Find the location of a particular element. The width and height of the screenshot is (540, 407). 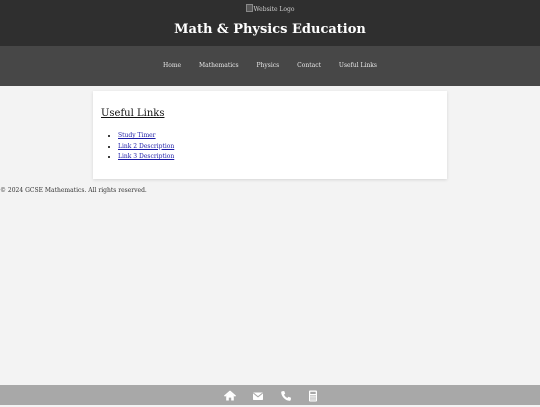

broken-image-icon is located at coordinates (249, 8).